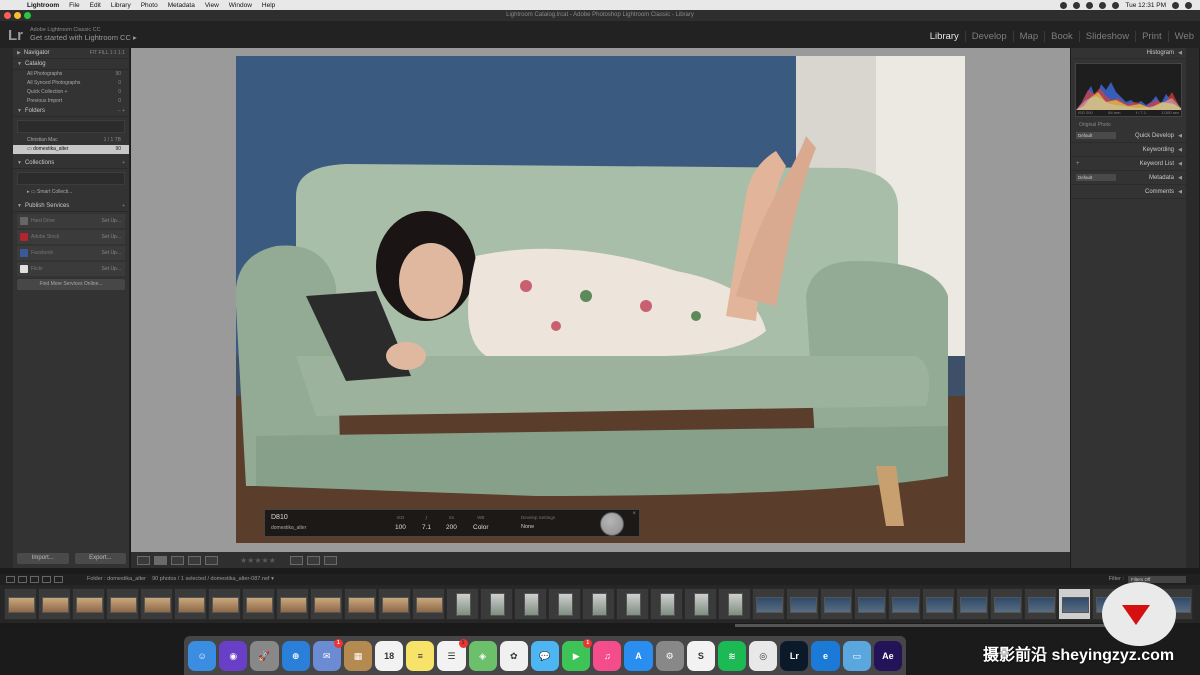 The width and height of the screenshot is (1200, 675). What do you see at coordinates (1077, 5) in the screenshot?
I see `status-sync-icon` at bounding box center [1077, 5].